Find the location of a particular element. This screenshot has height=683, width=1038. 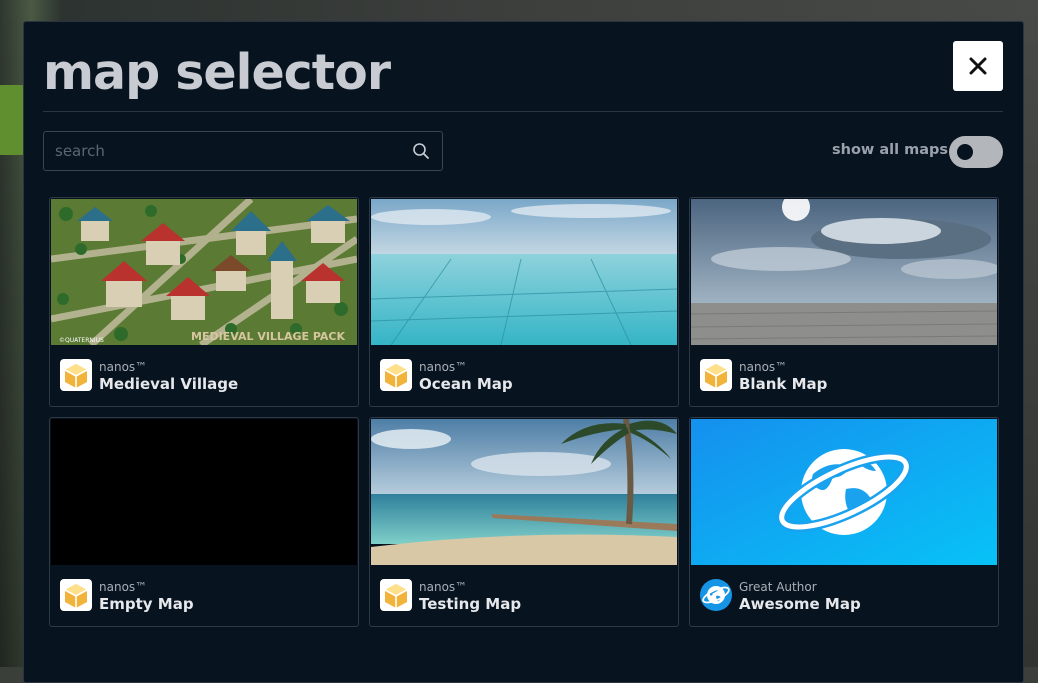

close-button is located at coordinates (978, 66).